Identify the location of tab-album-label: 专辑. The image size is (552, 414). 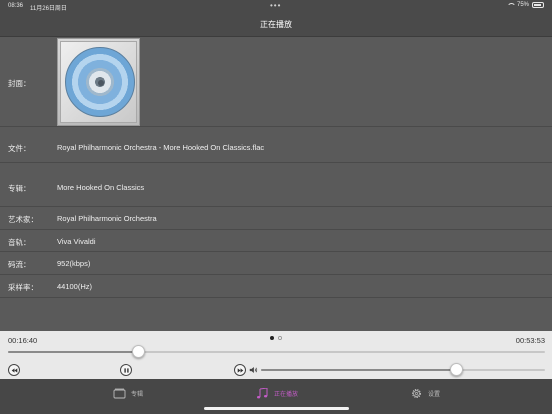
(137, 395).